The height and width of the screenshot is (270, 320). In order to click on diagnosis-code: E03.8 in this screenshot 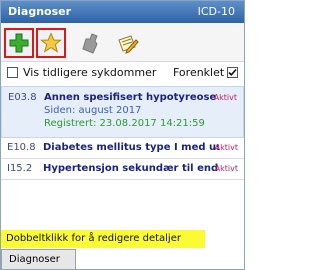, I will do `click(22, 97)`.